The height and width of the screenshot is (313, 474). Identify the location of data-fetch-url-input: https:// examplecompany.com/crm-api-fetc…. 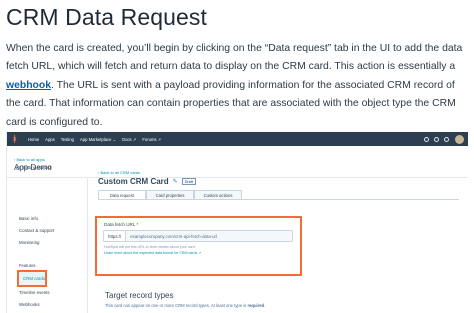
(198, 236).